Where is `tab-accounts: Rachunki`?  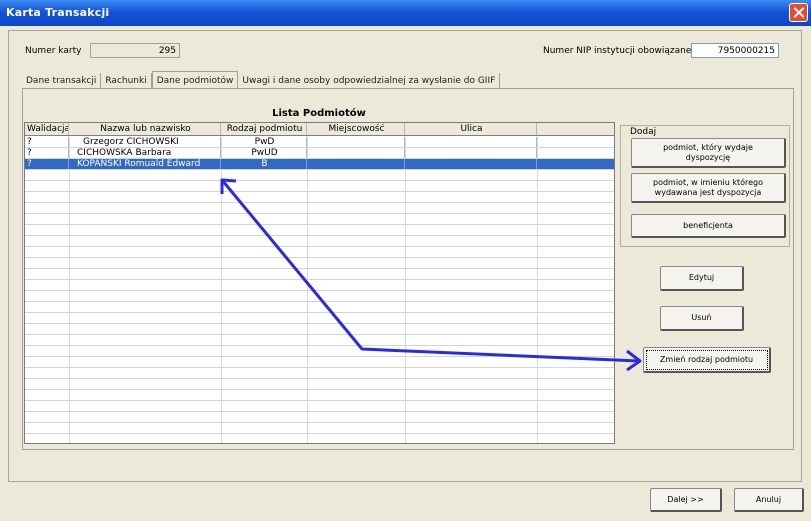
tab-accounts: Rachunki is located at coordinates (126, 81).